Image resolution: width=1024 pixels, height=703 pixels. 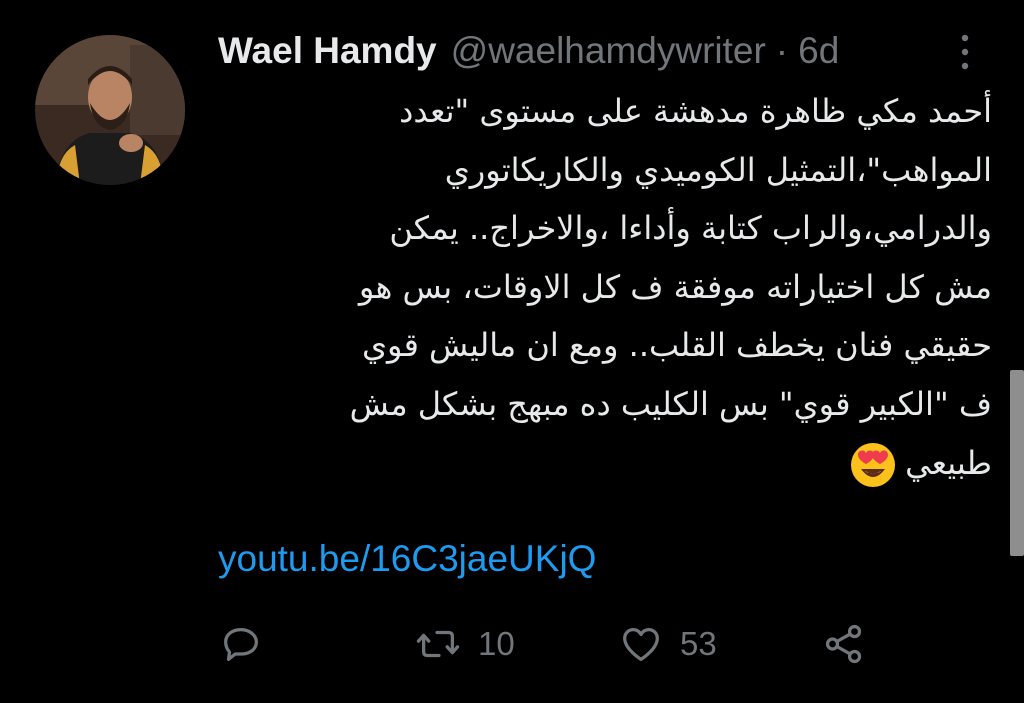 I want to click on tweet-text-line: المواهب"،التمثيل الكوميدي والكاريكاتوري, so click(x=718, y=169).